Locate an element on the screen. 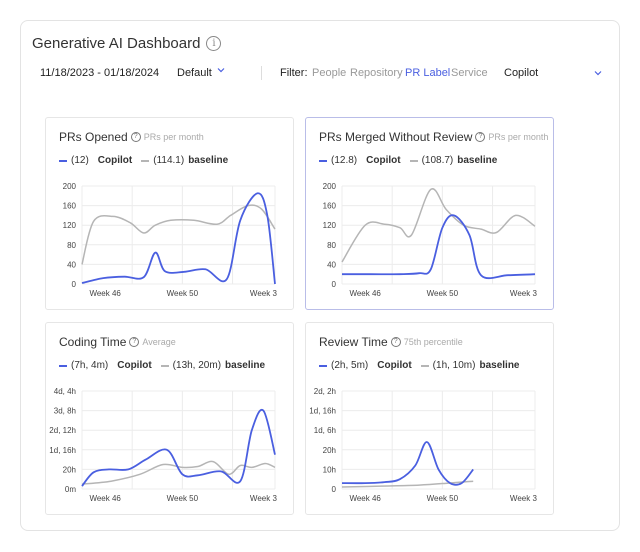 The width and height of the screenshot is (640, 552). chart-legend: (2h, 5m) Copilot (1h, 10m) baseline is located at coordinates (419, 365).